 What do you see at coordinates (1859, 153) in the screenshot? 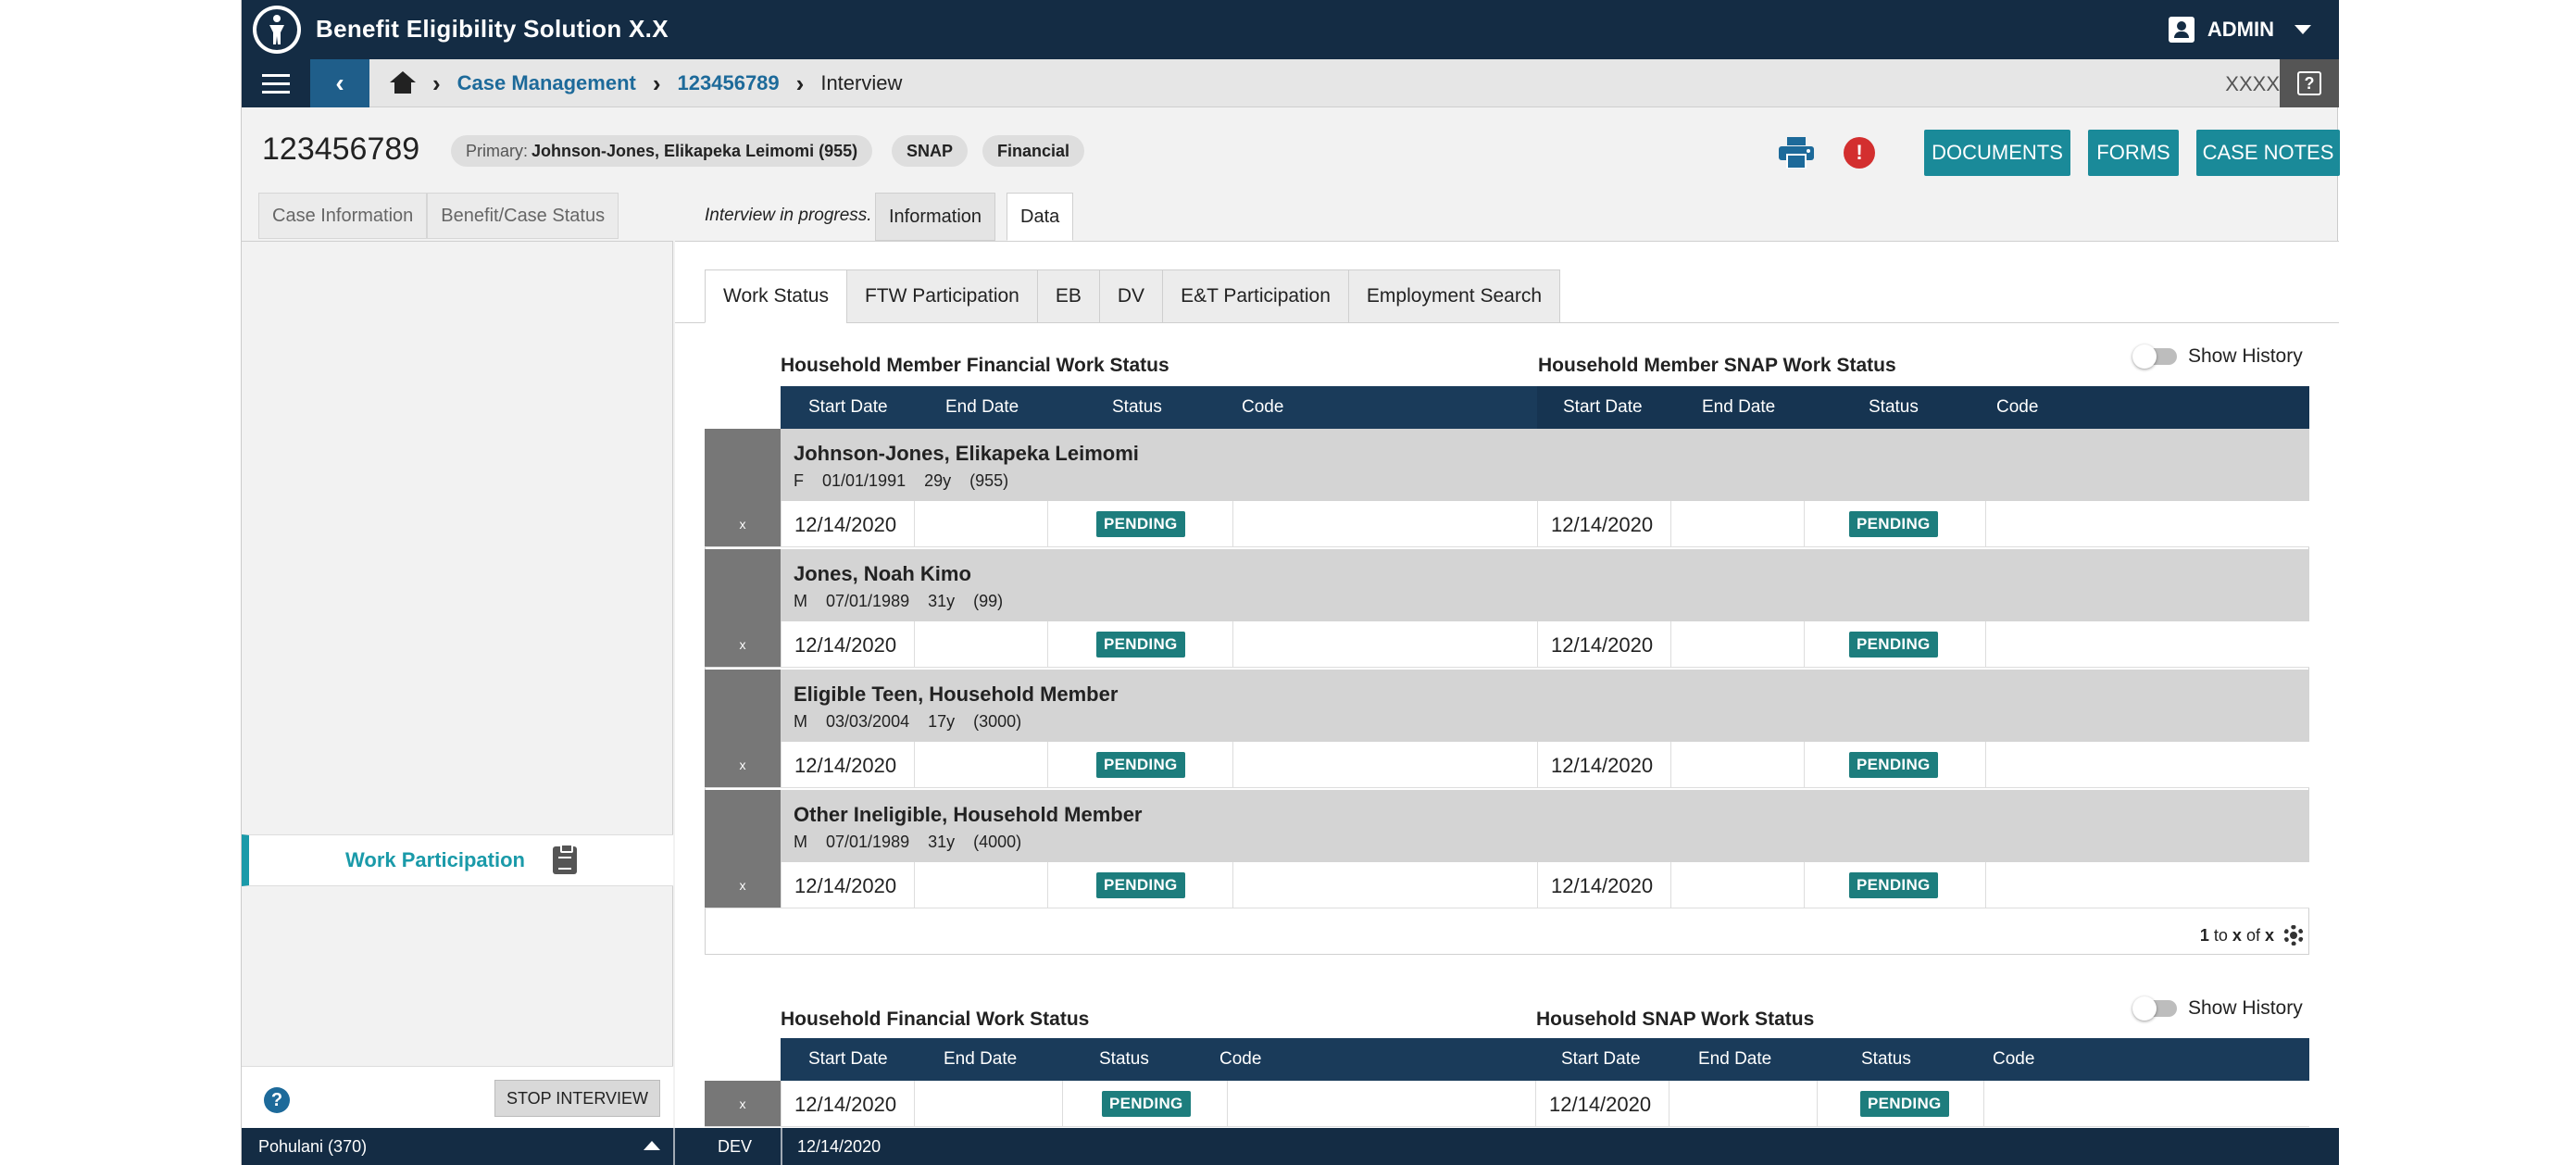
I see `alert-icon: !` at bounding box center [1859, 153].